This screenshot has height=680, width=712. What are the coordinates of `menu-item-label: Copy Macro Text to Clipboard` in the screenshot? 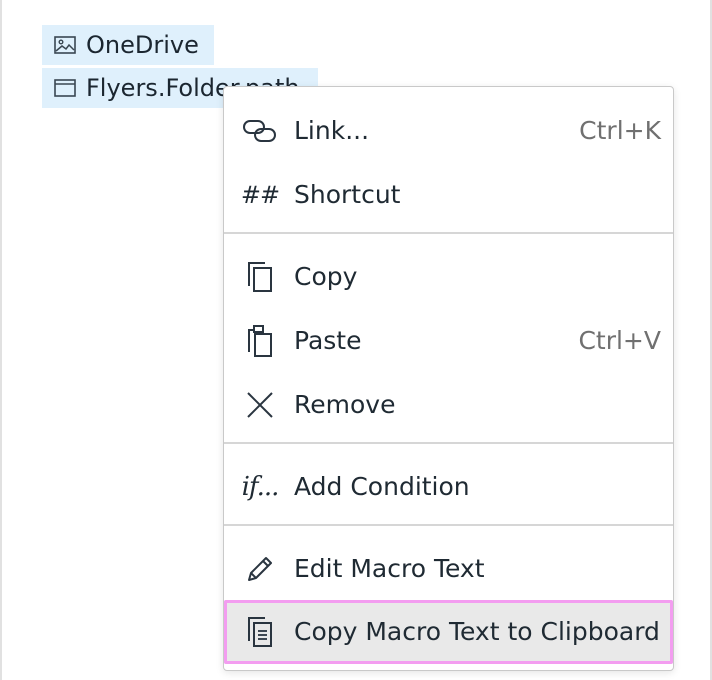 It's located at (477, 631).